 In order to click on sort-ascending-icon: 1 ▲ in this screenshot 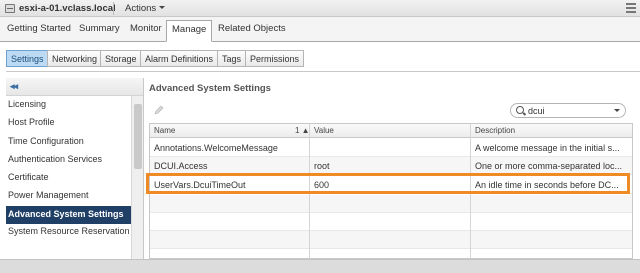, I will do `click(302, 130)`.